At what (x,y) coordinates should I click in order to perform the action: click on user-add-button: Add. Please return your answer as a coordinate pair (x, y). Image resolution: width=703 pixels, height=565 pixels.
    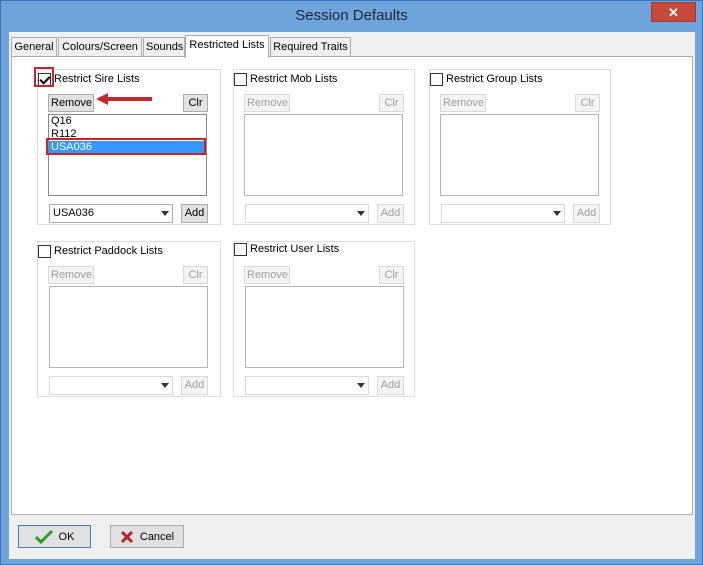
    Looking at the image, I should click on (390, 385).